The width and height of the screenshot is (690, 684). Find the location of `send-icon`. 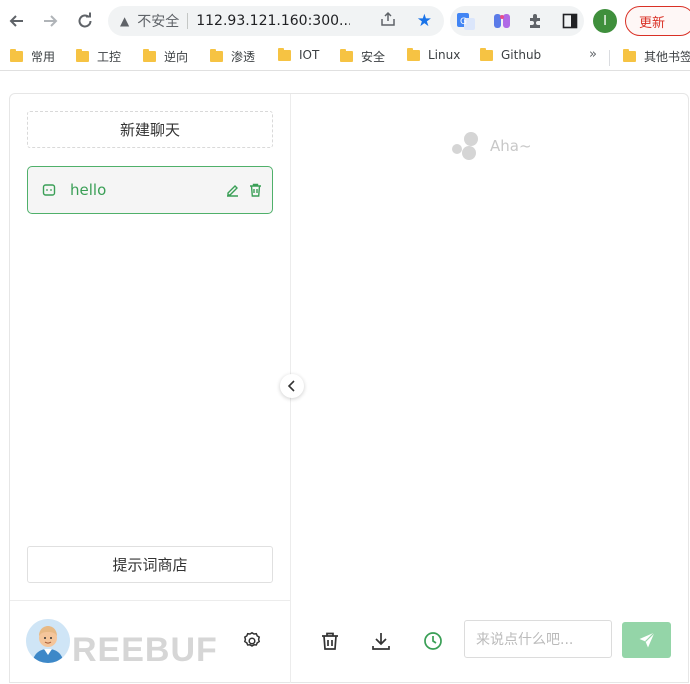

send-icon is located at coordinates (647, 640).